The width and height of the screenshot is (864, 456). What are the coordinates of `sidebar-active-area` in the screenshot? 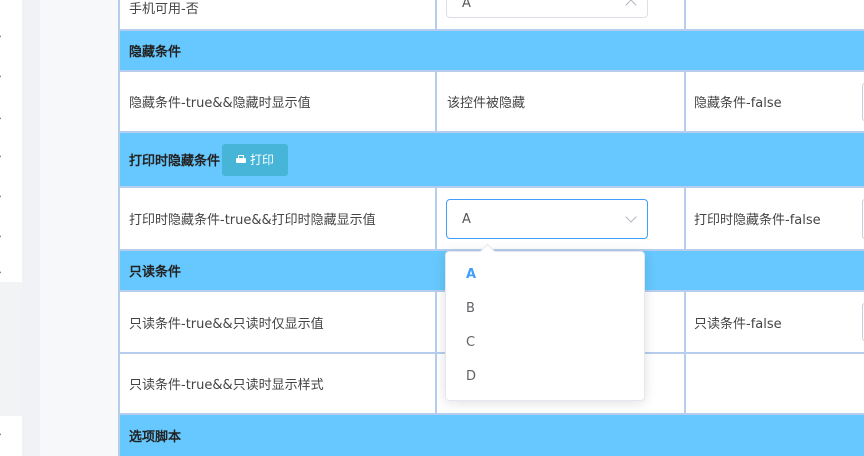 It's located at (11, 349).